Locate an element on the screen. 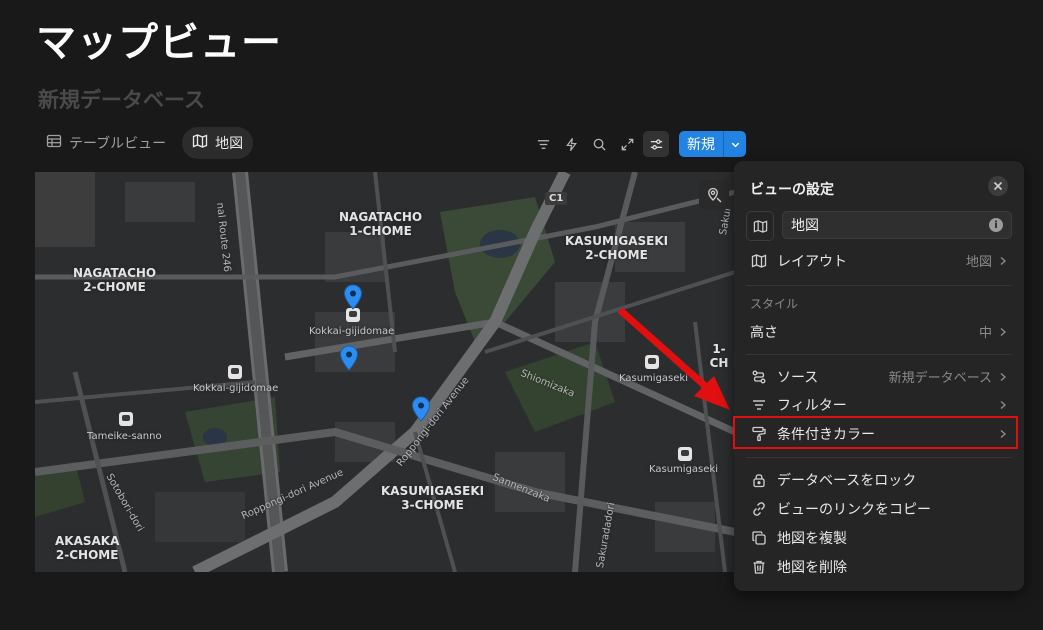 This screenshot has height=630, width=1043. menu-item-source: ソース 新規データベース is located at coordinates (879, 376).